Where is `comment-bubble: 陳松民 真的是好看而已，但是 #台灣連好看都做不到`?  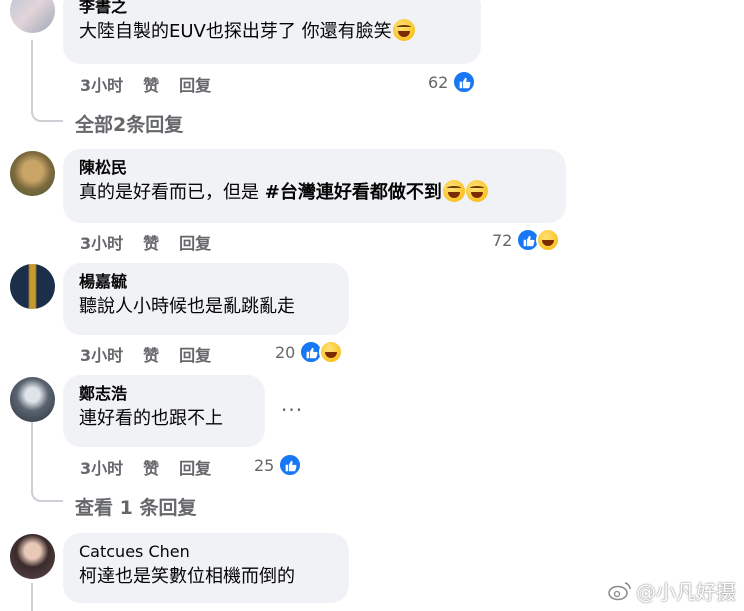
comment-bubble: 陳松民 真的是好看而已，但是 #台灣連好看都做不到 is located at coordinates (314, 186).